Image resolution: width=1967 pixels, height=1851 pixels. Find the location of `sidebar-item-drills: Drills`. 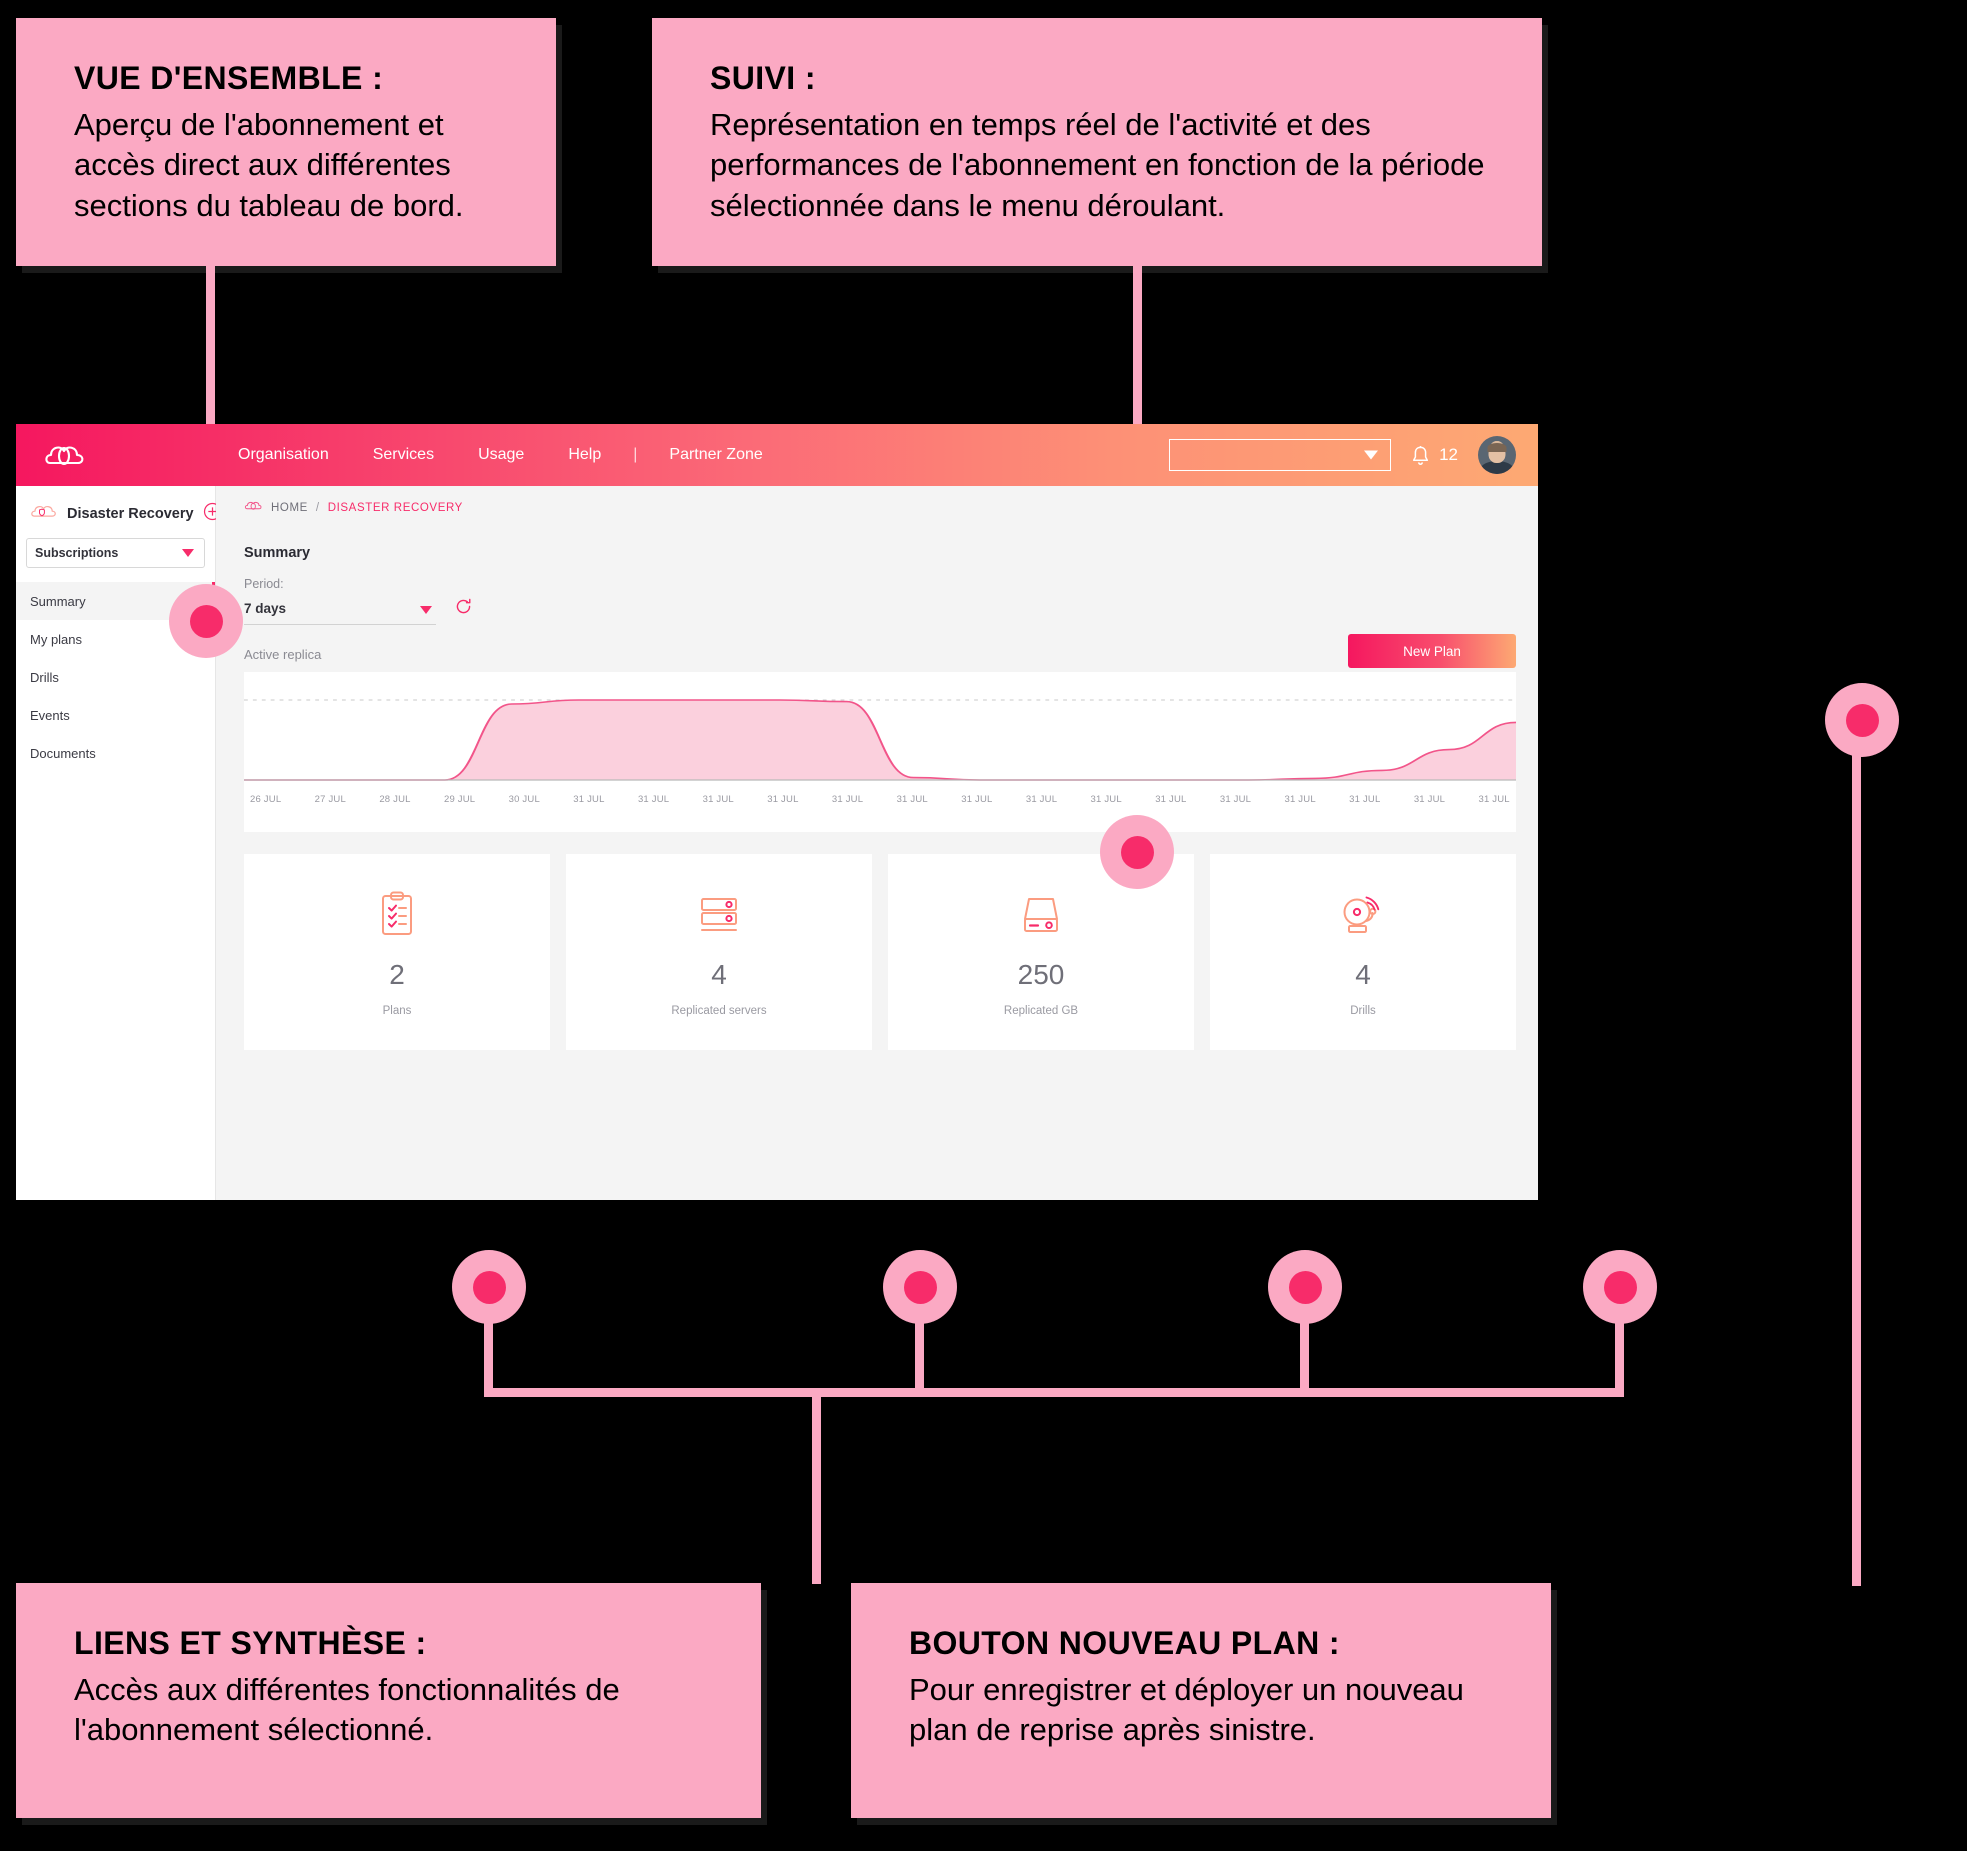

sidebar-item-drills: Drills is located at coordinates (115, 677).